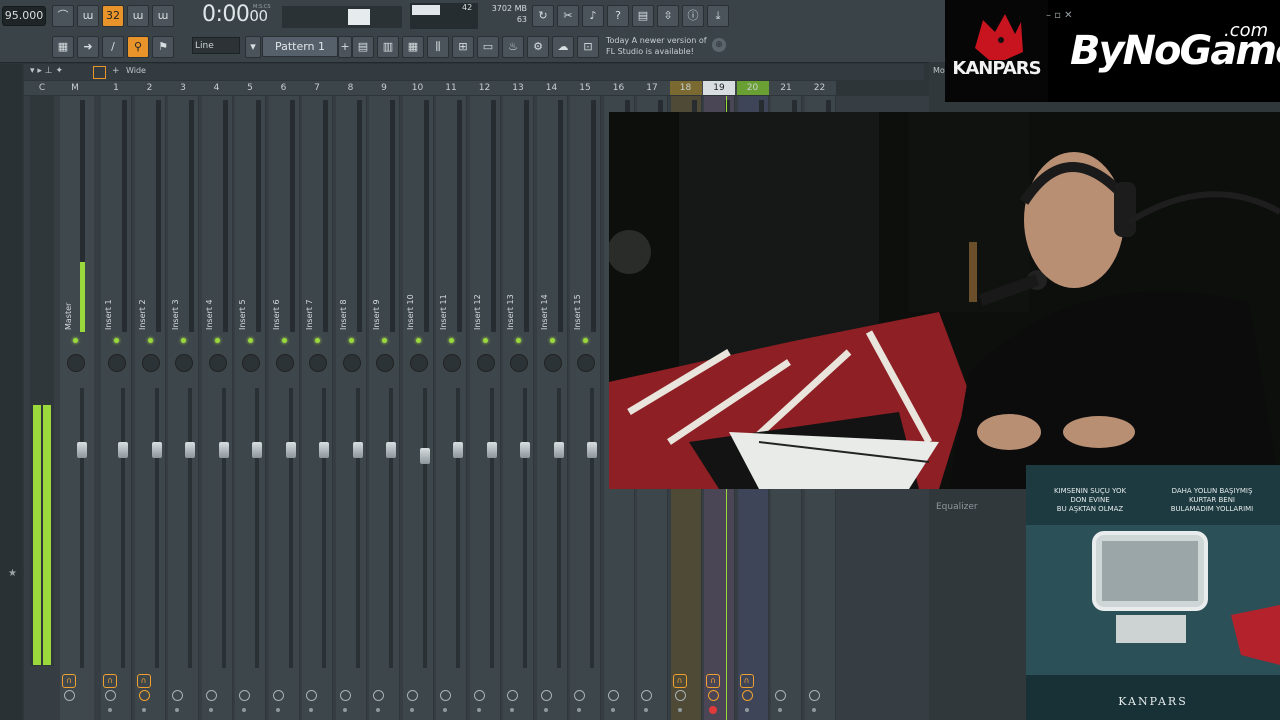 The image size is (1280, 720). I want to click on master-fader, so click(82, 450).